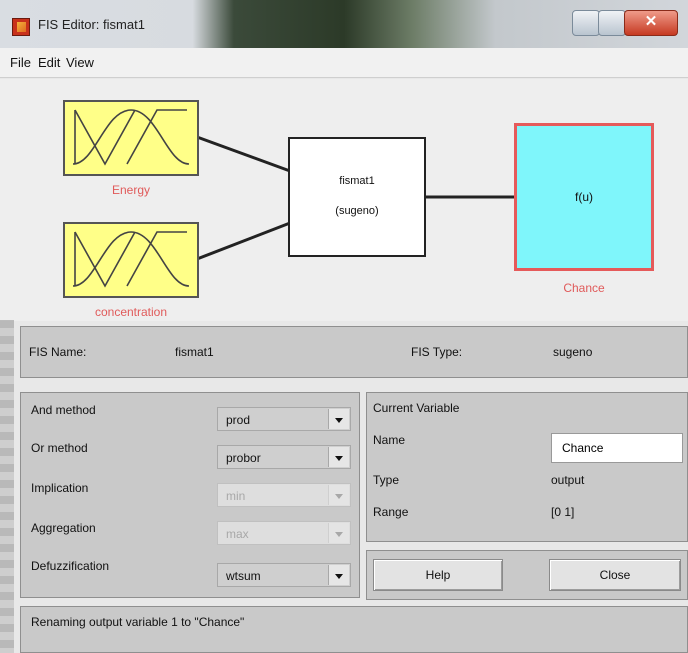 Image resolution: width=688 pixels, height=653 pixels. What do you see at coordinates (344, 63) in the screenshot?
I see `menu-bar: File Edit View` at bounding box center [344, 63].